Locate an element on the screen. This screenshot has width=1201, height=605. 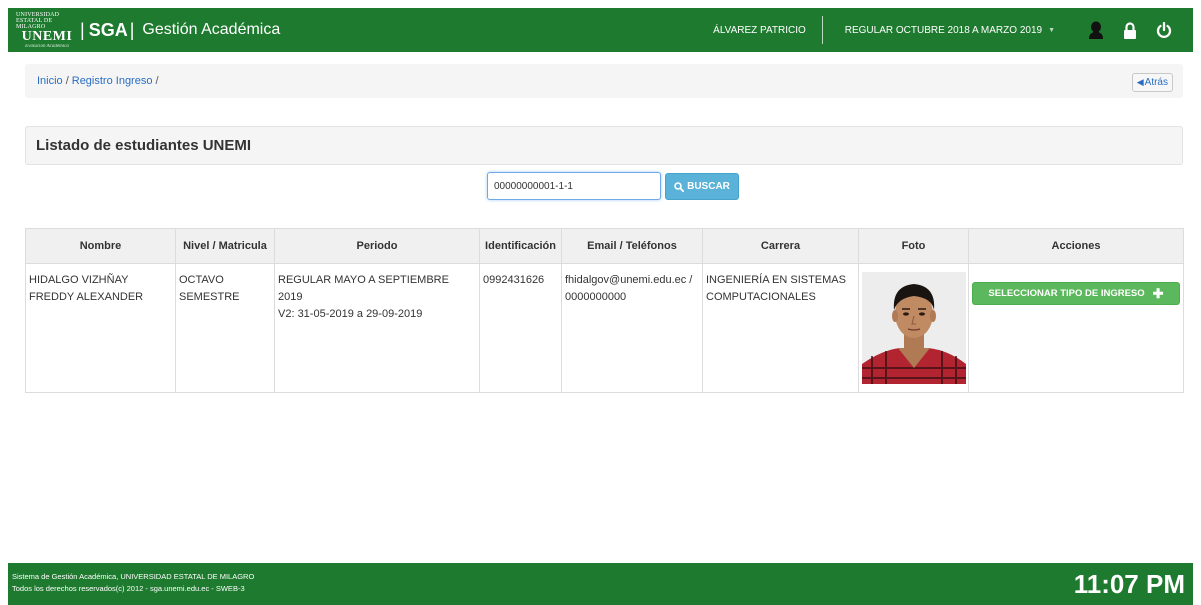
email-text: fhidalgov@unemi.edu.ec / is located at coordinates (629, 280).